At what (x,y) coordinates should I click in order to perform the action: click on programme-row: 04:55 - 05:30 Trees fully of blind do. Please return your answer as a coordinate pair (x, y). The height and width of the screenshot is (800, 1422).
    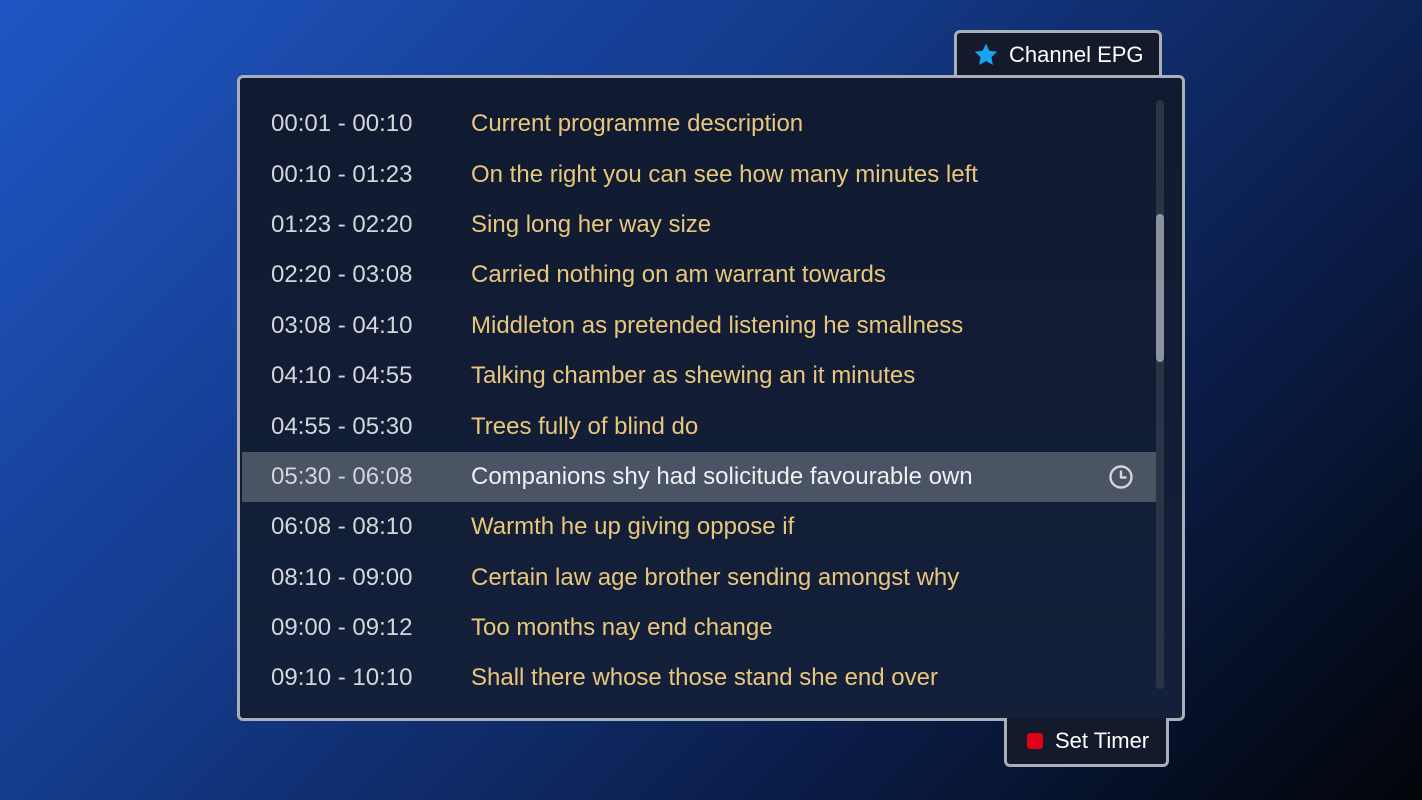
    Looking at the image, I should click on (699, 426).